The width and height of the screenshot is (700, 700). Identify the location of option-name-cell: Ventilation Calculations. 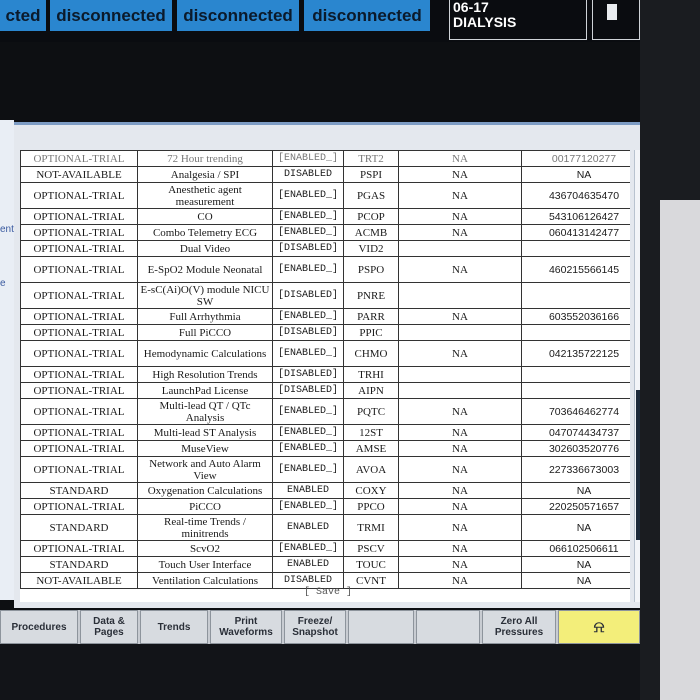
(205, 580).